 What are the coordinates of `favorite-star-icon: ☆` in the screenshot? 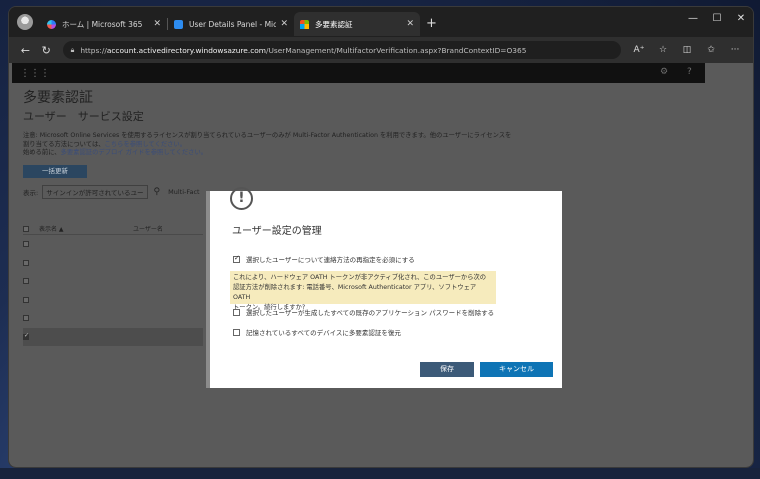 It's located at (663, 50).